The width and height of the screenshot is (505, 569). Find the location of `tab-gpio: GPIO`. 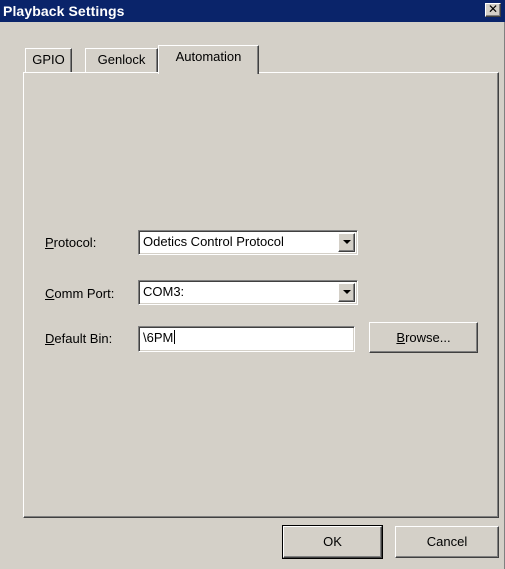

tab-gpio: GPIO is located at coordinates (48, 60).